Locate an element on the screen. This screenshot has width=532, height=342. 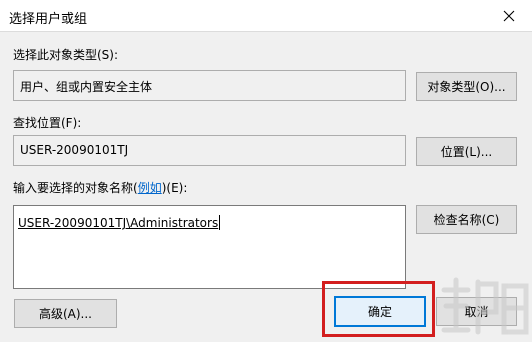
location-label: 查找位置(F): is located at coordinates (47, 123).